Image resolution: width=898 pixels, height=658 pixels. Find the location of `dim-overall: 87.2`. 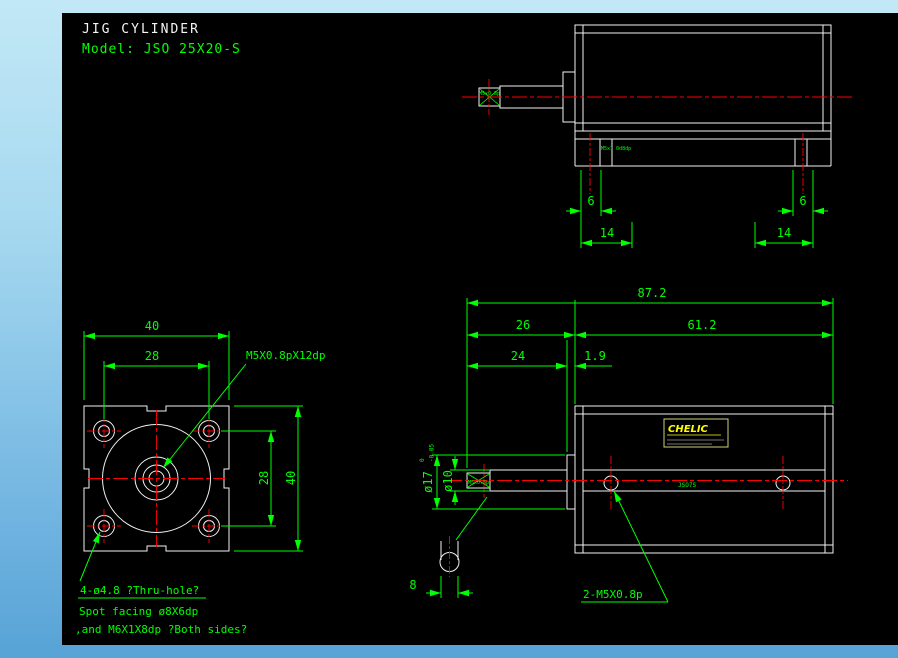

dim-overall: 87.2 is located at coordinates (652, 293).